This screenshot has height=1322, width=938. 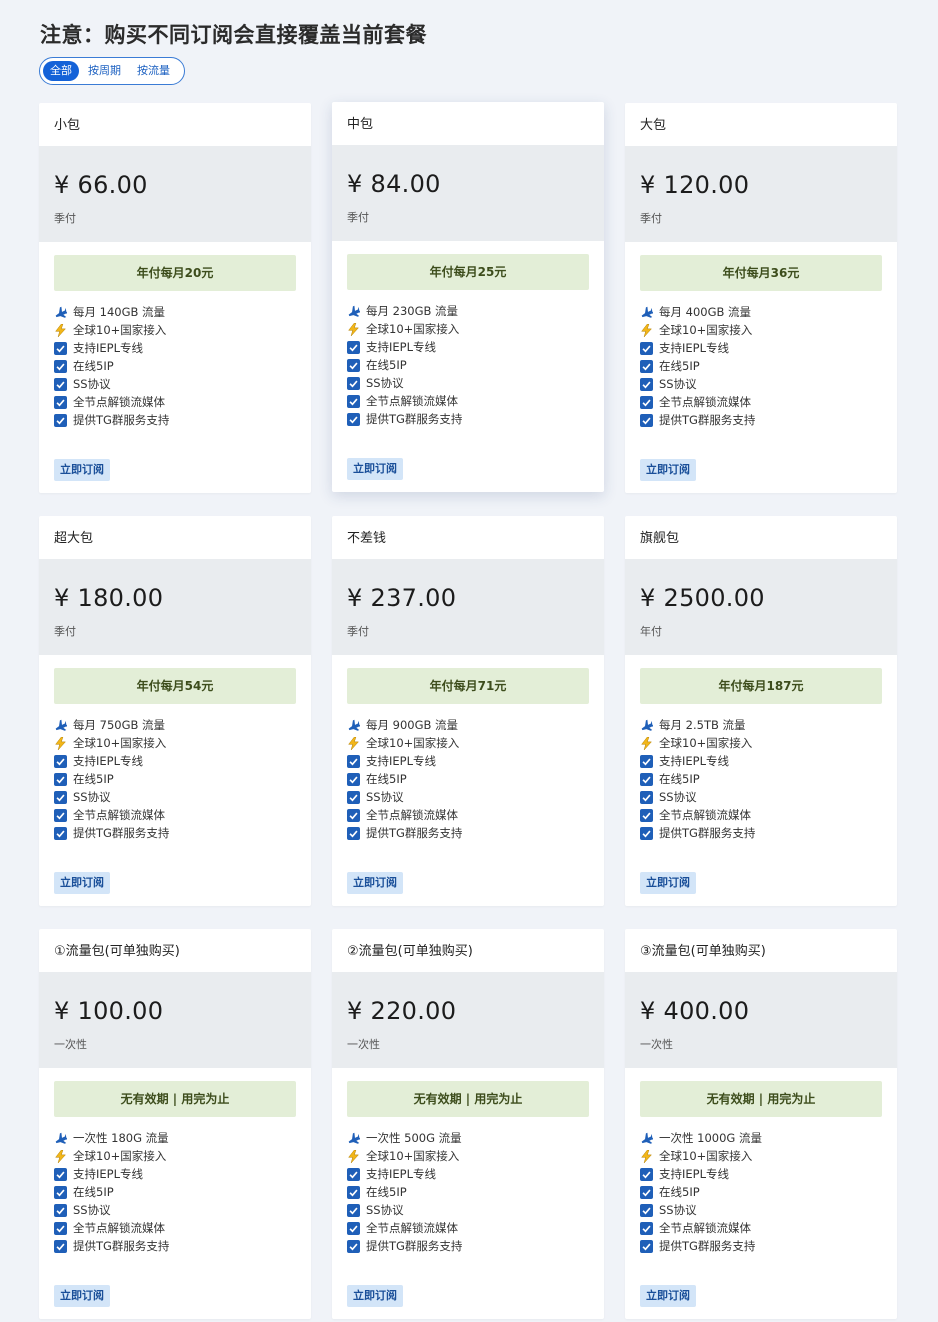 I want to click on filter-tab-period: 按周期, so click(x=104, y=71).